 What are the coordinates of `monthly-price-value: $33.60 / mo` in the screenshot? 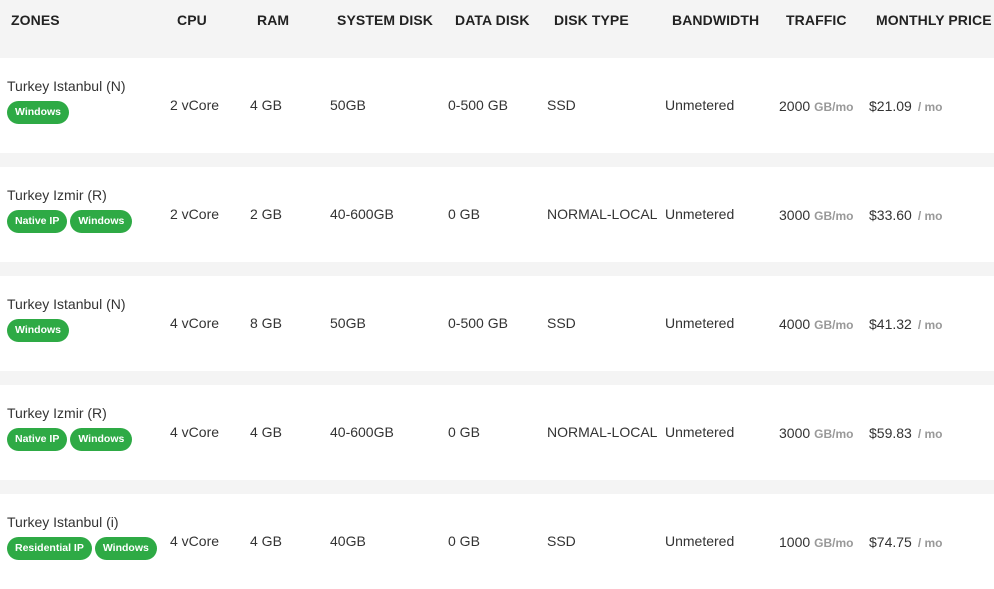 It's located at (906, 215).